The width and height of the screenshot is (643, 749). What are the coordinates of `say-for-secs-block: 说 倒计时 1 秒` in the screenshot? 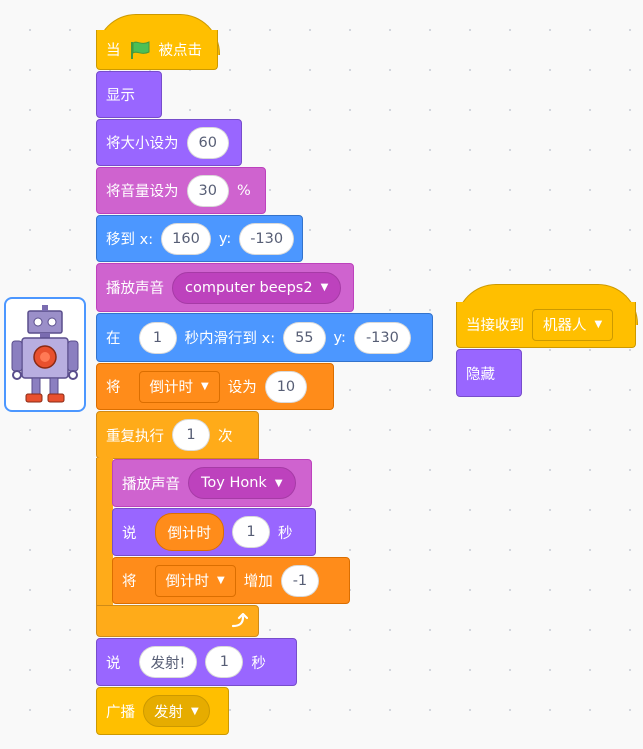 It's located at (214, 532).